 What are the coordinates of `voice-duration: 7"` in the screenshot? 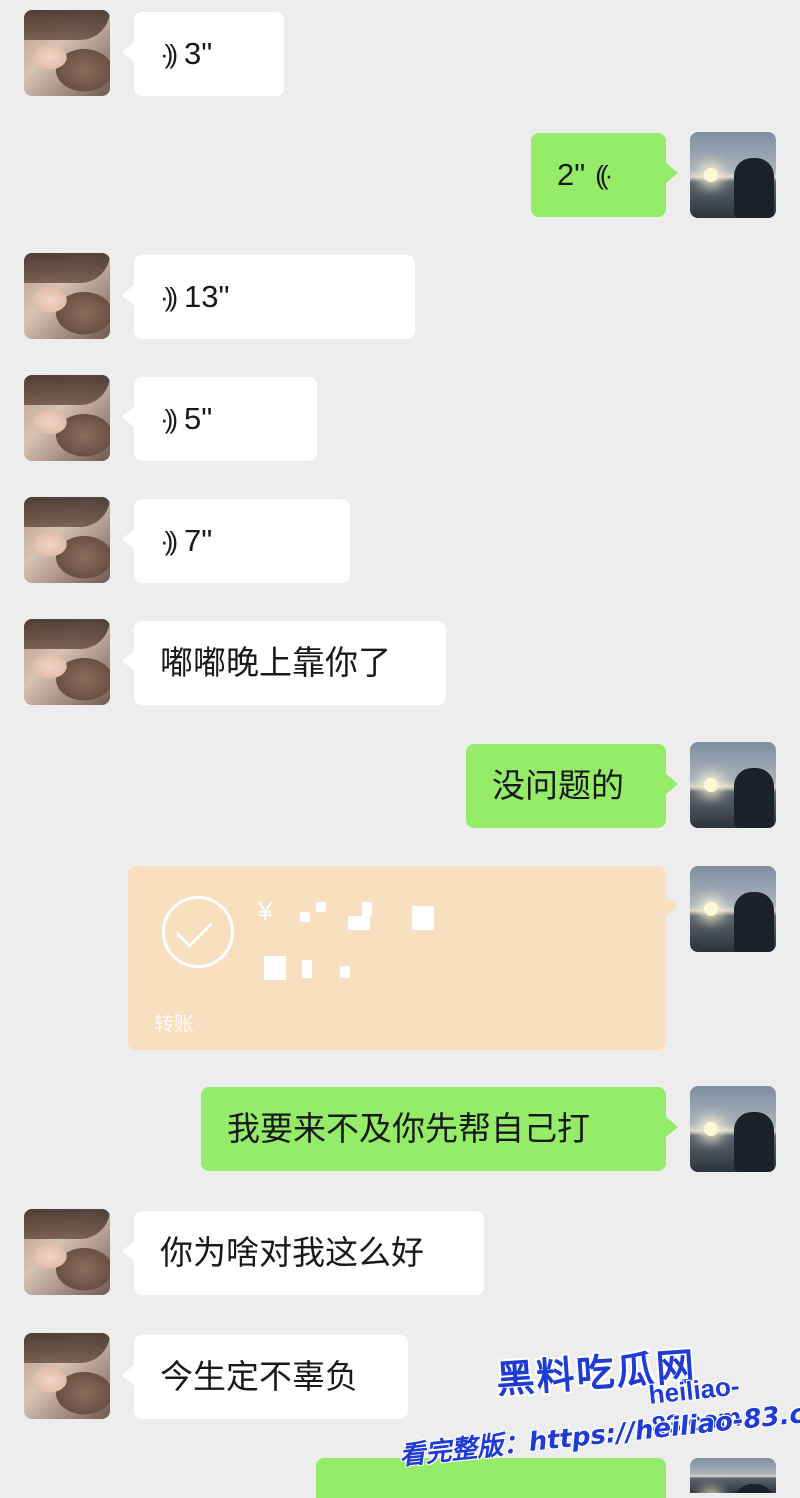 It's located at (198, 540).